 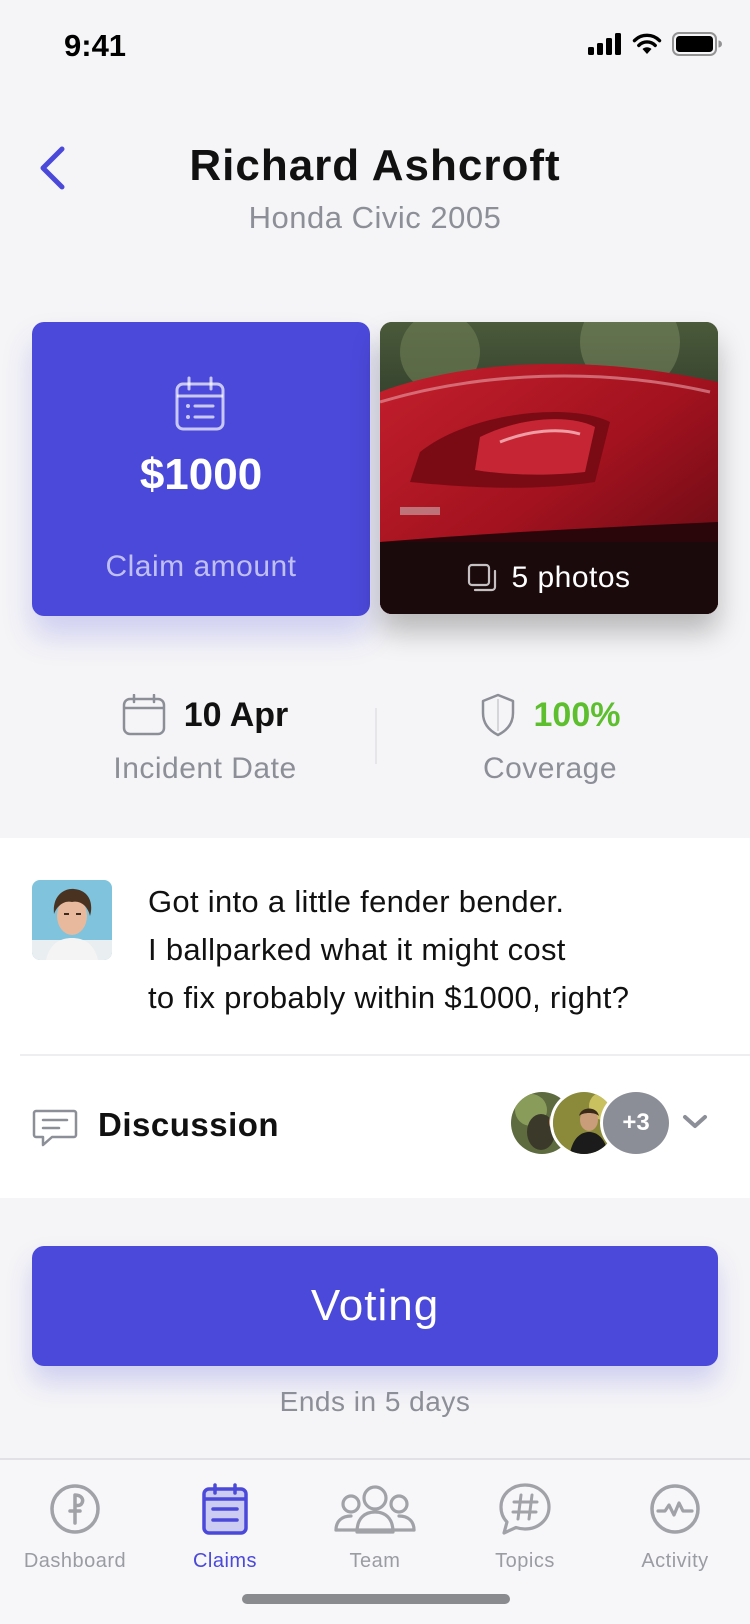 I want to click on avatar, so click(x=72, y=920).